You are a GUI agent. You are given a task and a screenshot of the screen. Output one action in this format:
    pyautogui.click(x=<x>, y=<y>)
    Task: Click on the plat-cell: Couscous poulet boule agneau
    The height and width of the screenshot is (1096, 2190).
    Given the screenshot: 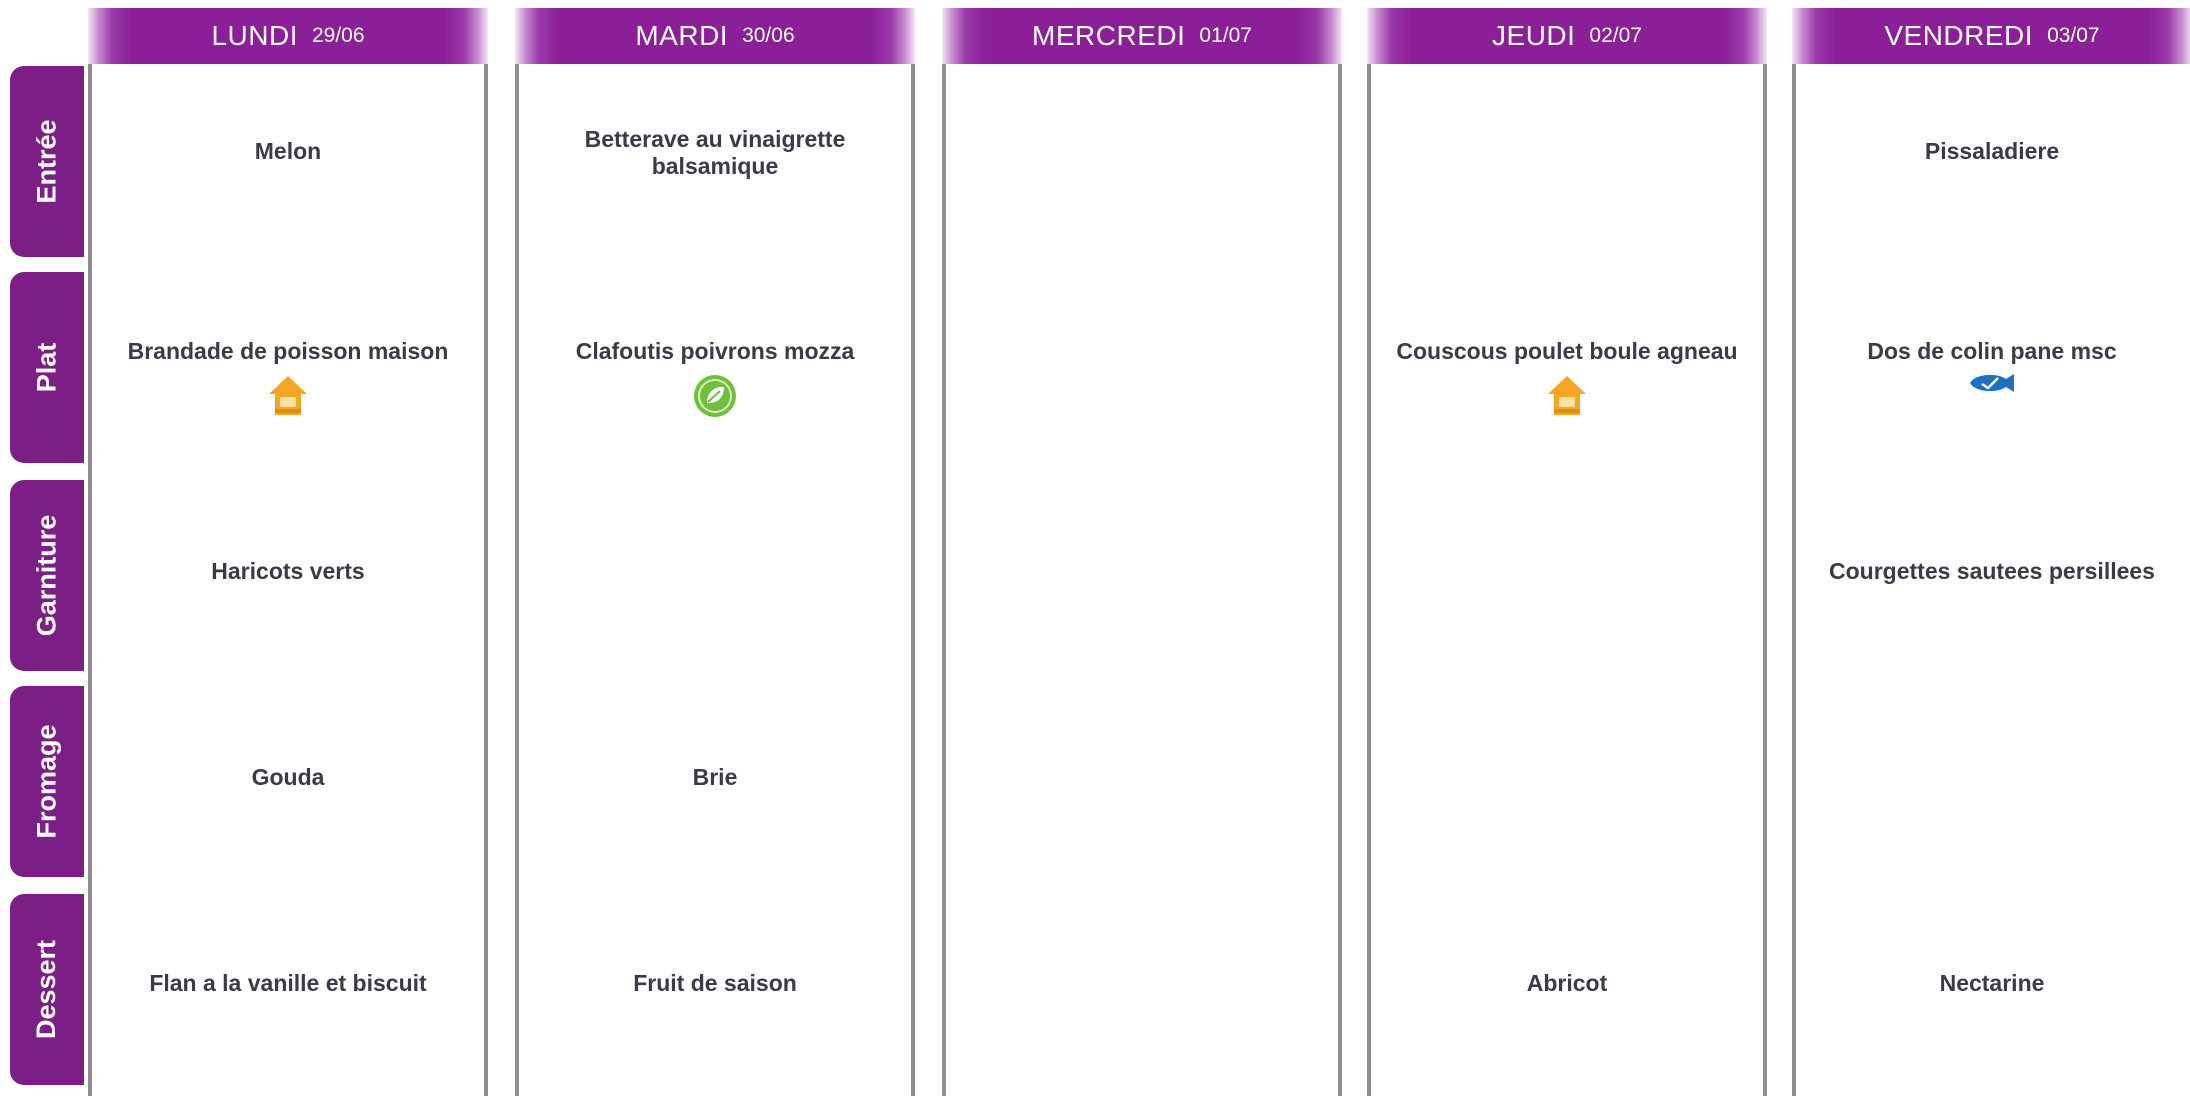 What is the action you would take?
    pyautogui.click(x=1567, y=378)
    